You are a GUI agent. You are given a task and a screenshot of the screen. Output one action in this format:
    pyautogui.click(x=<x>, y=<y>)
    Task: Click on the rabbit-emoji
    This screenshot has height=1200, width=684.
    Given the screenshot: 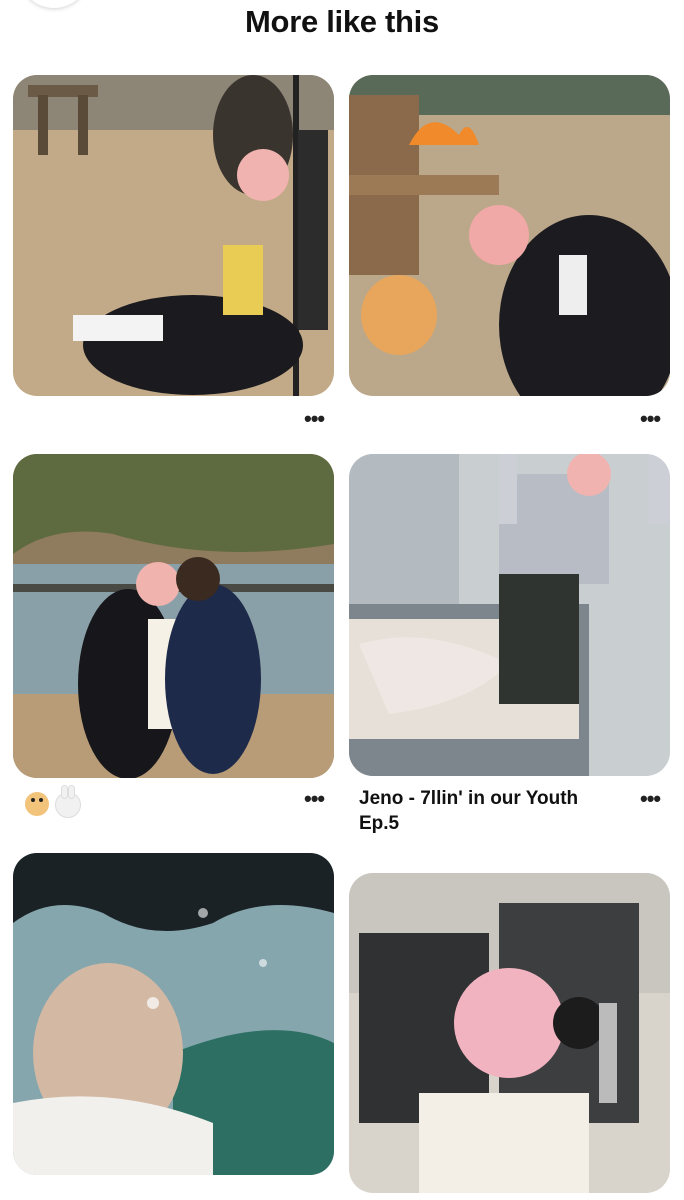 What is the action you would take?
    pyautogui.click(x=68, y=801)
    